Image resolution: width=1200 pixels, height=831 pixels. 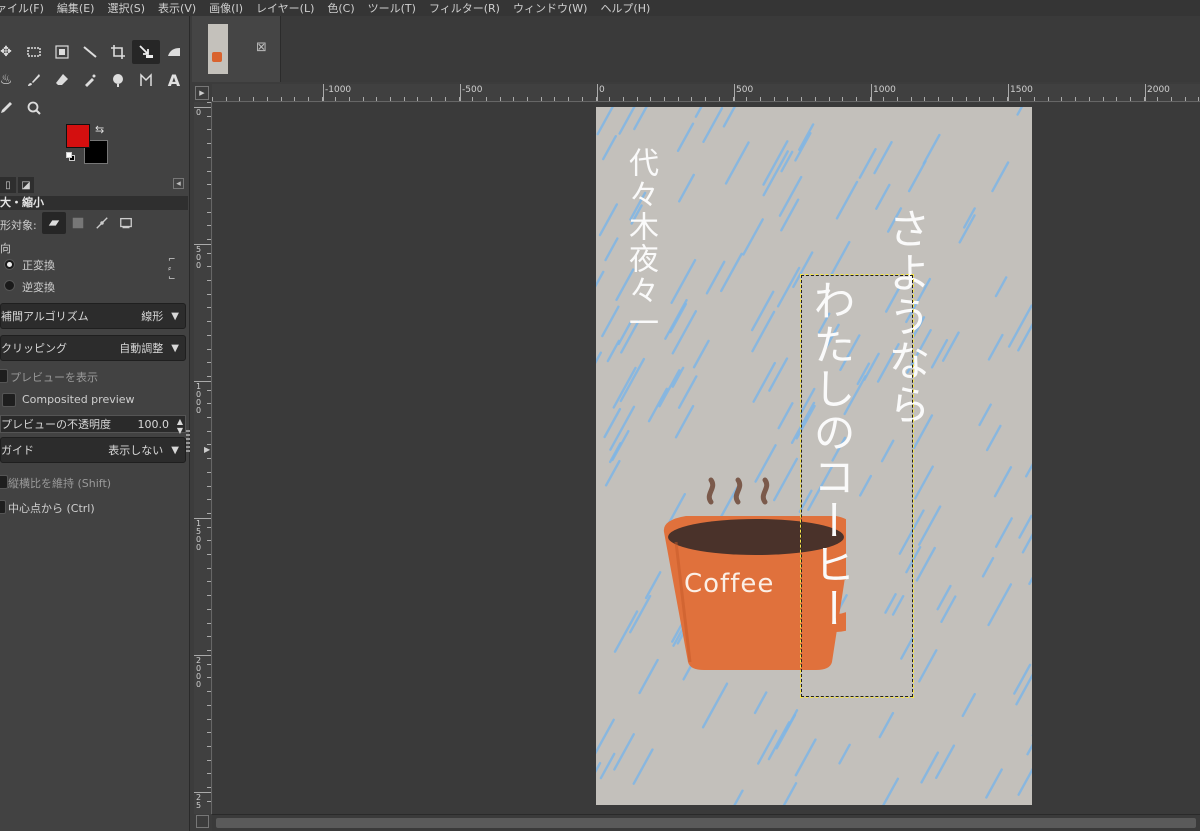 What do you see at coordinates (22, 8) in the screenshot?
I see `menu-file: ァイル(F)` at bounding box center [22, 8].